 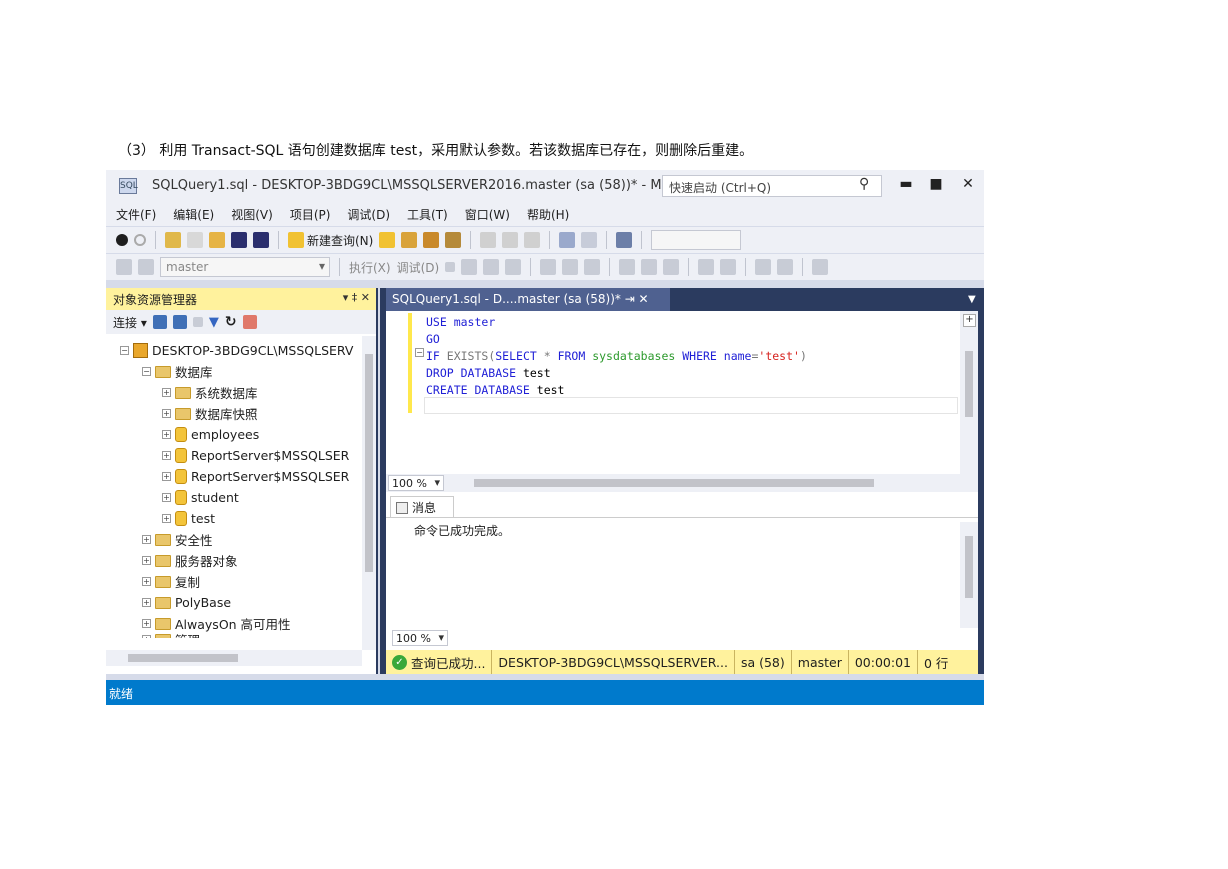 I want to click on results-to-file-icon, so click(x=671, y=267).